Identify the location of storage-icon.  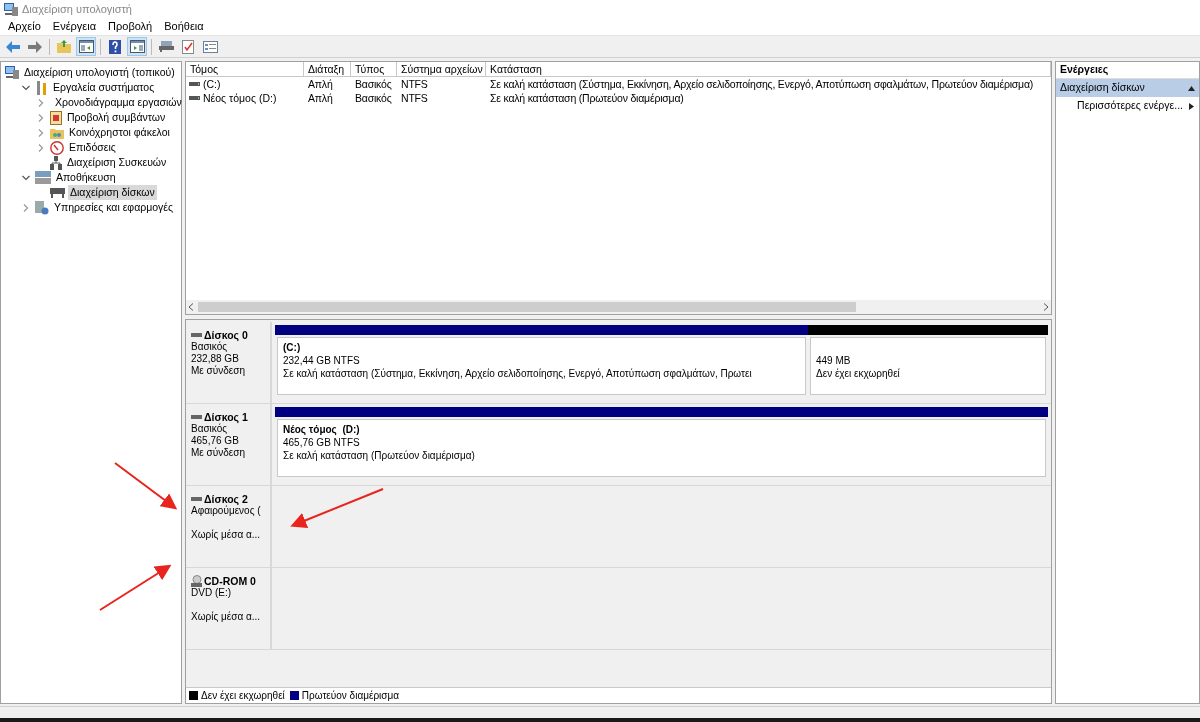
(43, 177).